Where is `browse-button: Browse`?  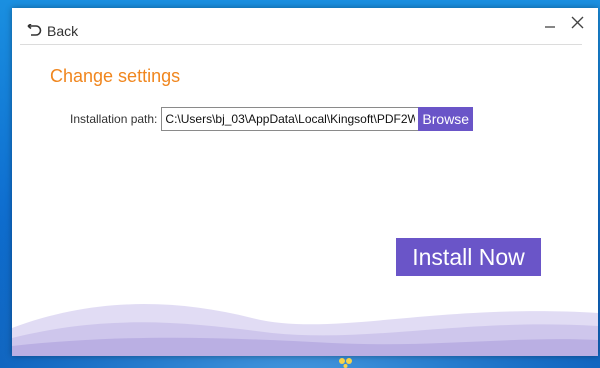 browse-button: Browse is located at coordinates (446, 119).